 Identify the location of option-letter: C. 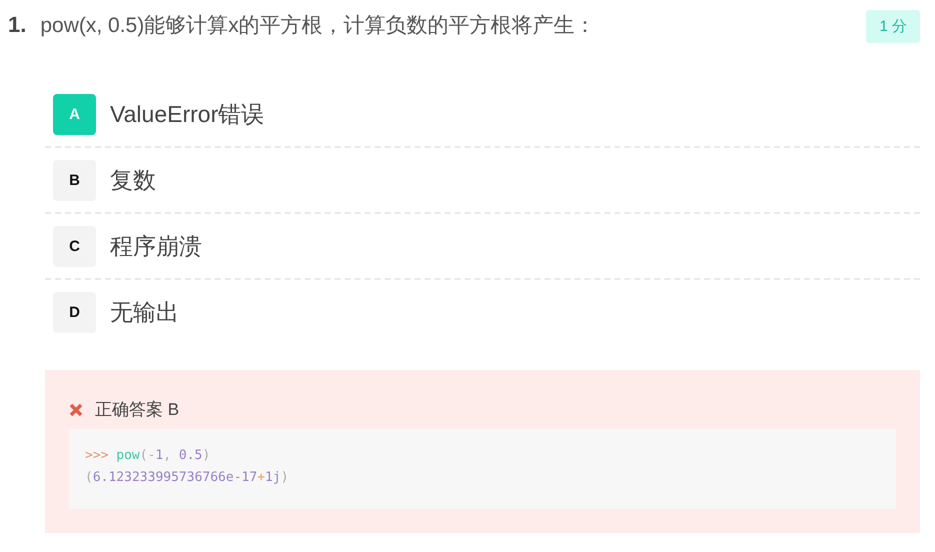
(74, 246).